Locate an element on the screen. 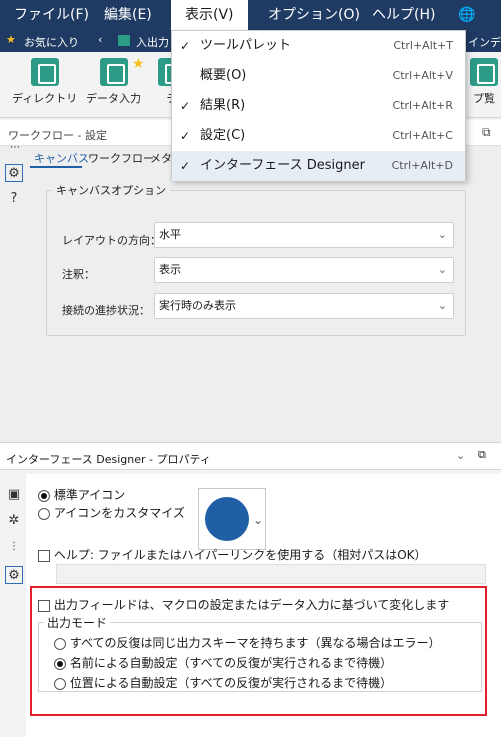 This screenshot has height=737, width=501. more-icon: ⋯ is located at coordinates (15, 147).